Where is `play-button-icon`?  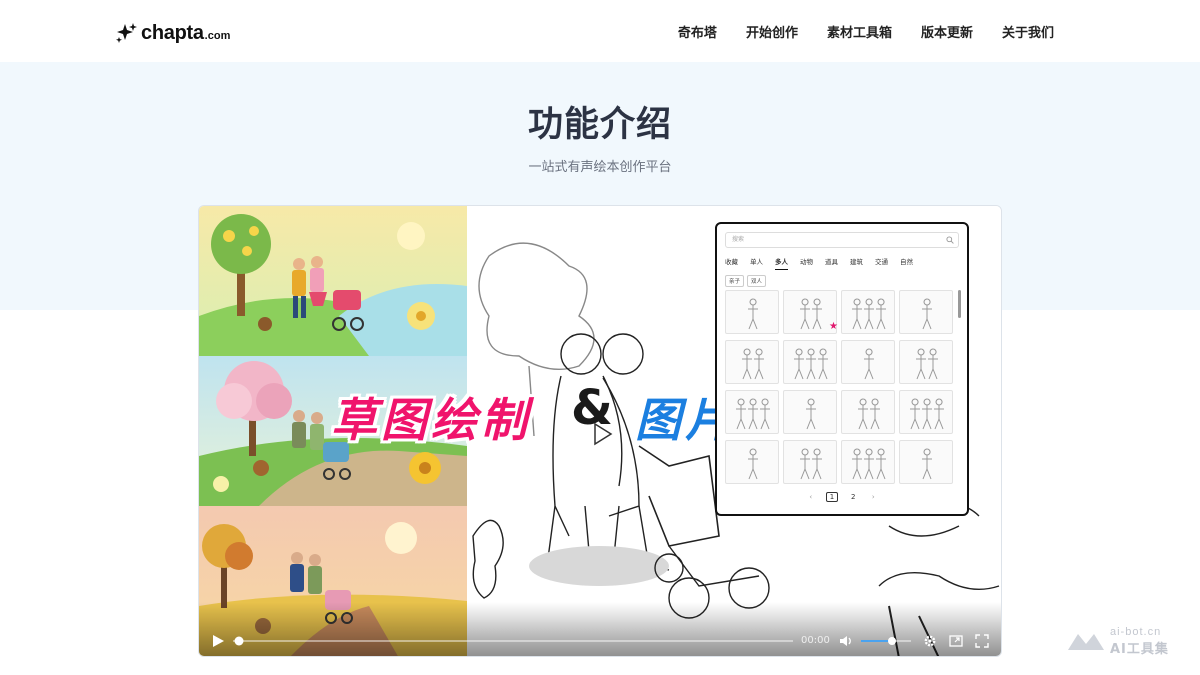 play-button-icon is located at coordinates (218, 641).